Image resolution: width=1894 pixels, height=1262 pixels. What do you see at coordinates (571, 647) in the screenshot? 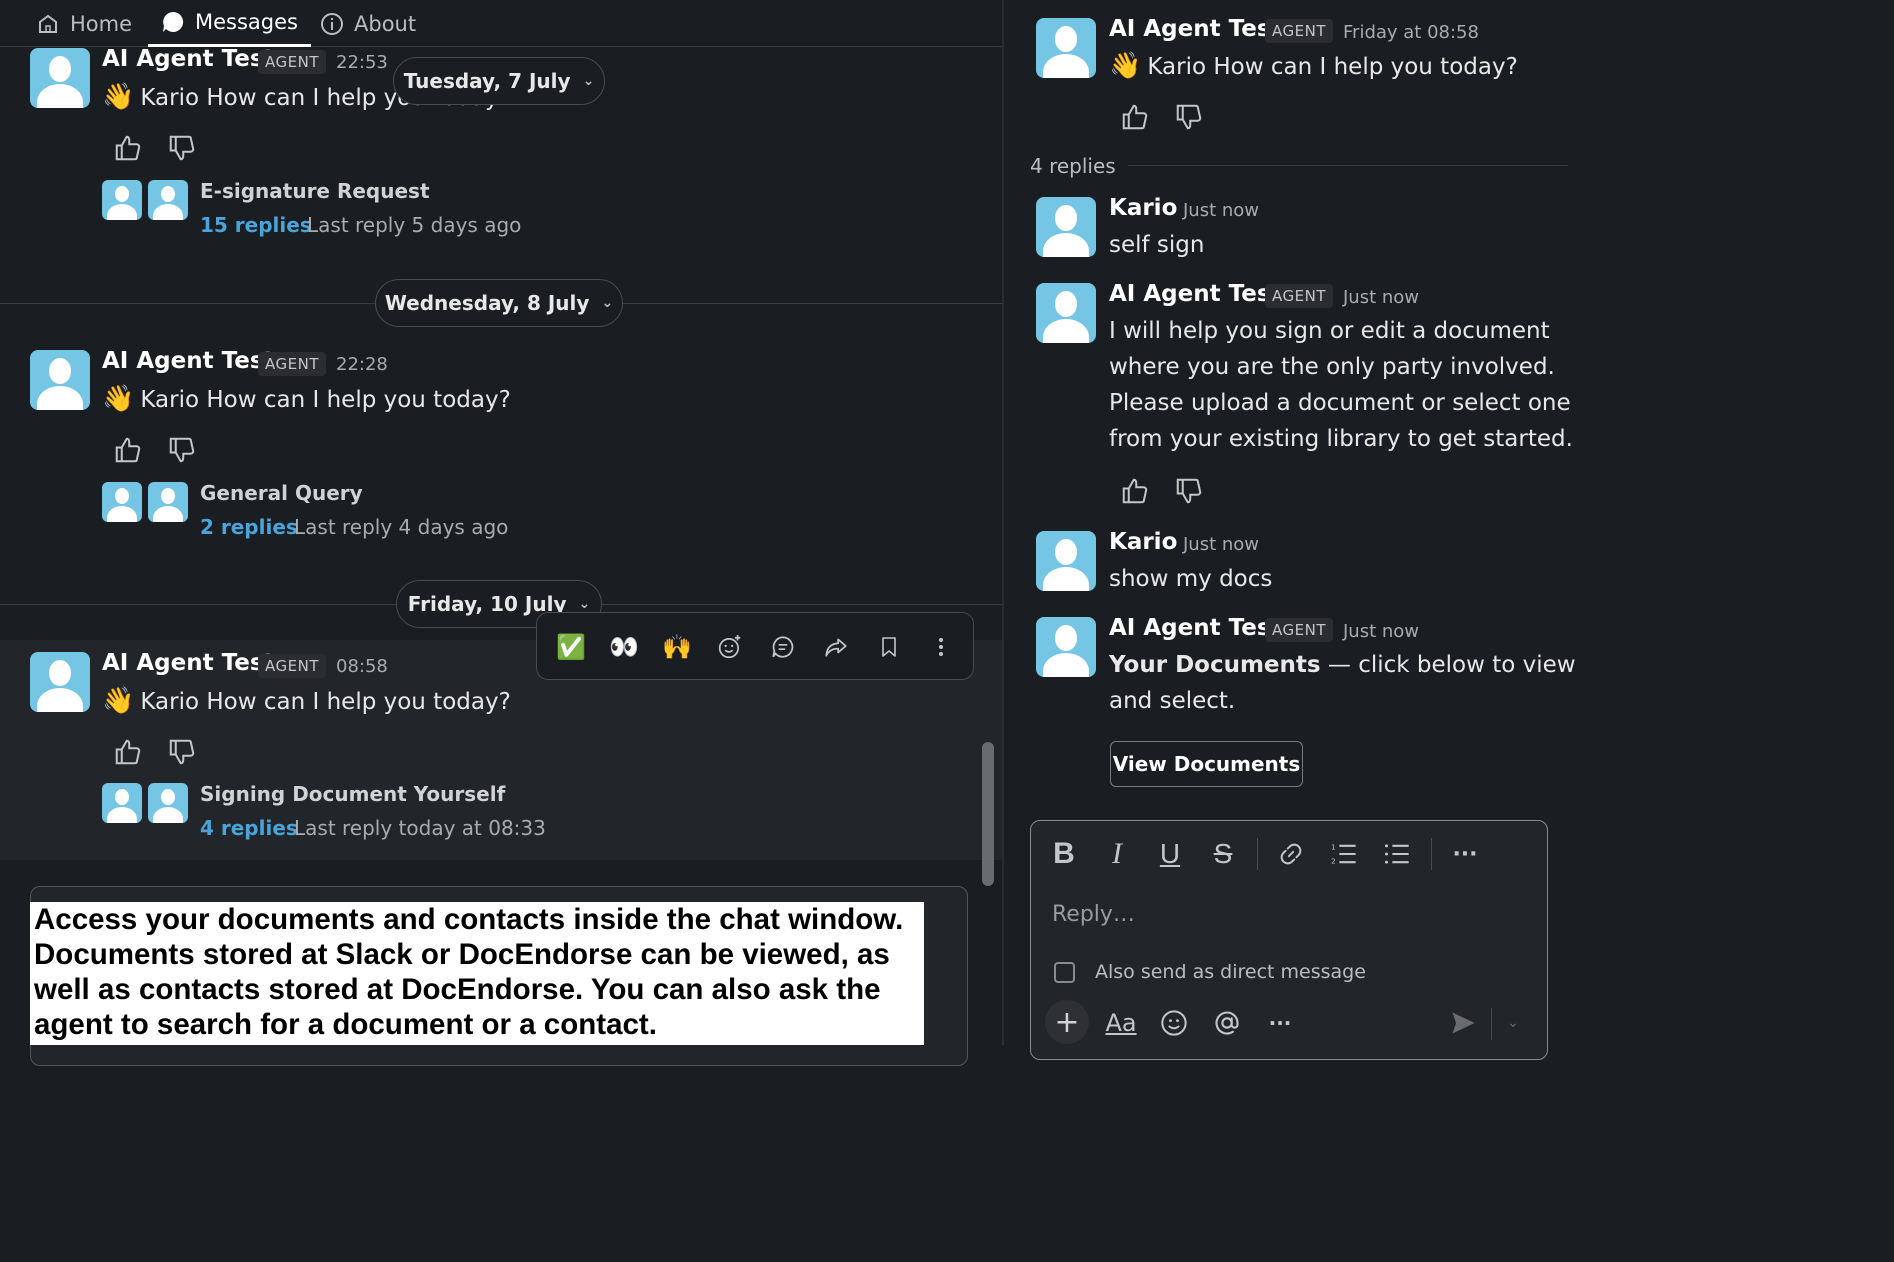
I see `reaction-check: ✅` at bounding box center [571, 647].